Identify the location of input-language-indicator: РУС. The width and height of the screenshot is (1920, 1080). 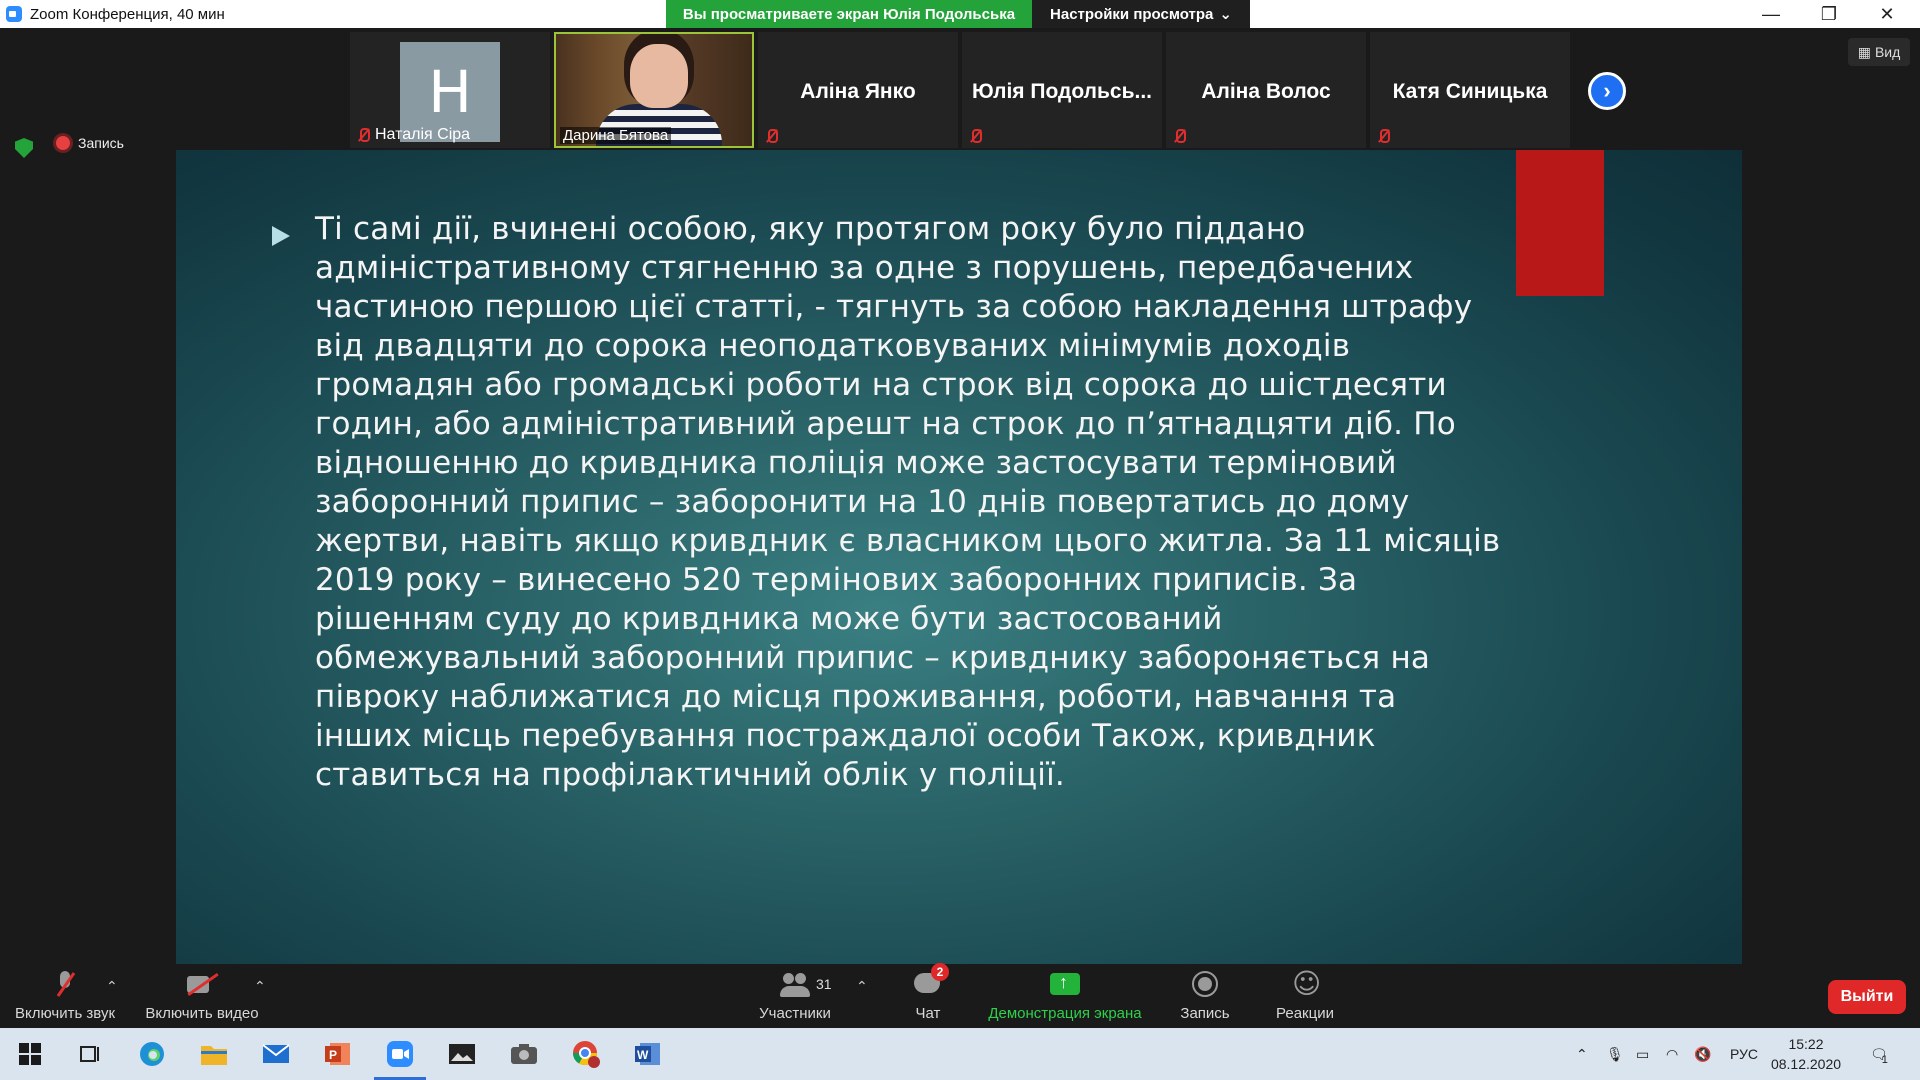
(1744, 1054).